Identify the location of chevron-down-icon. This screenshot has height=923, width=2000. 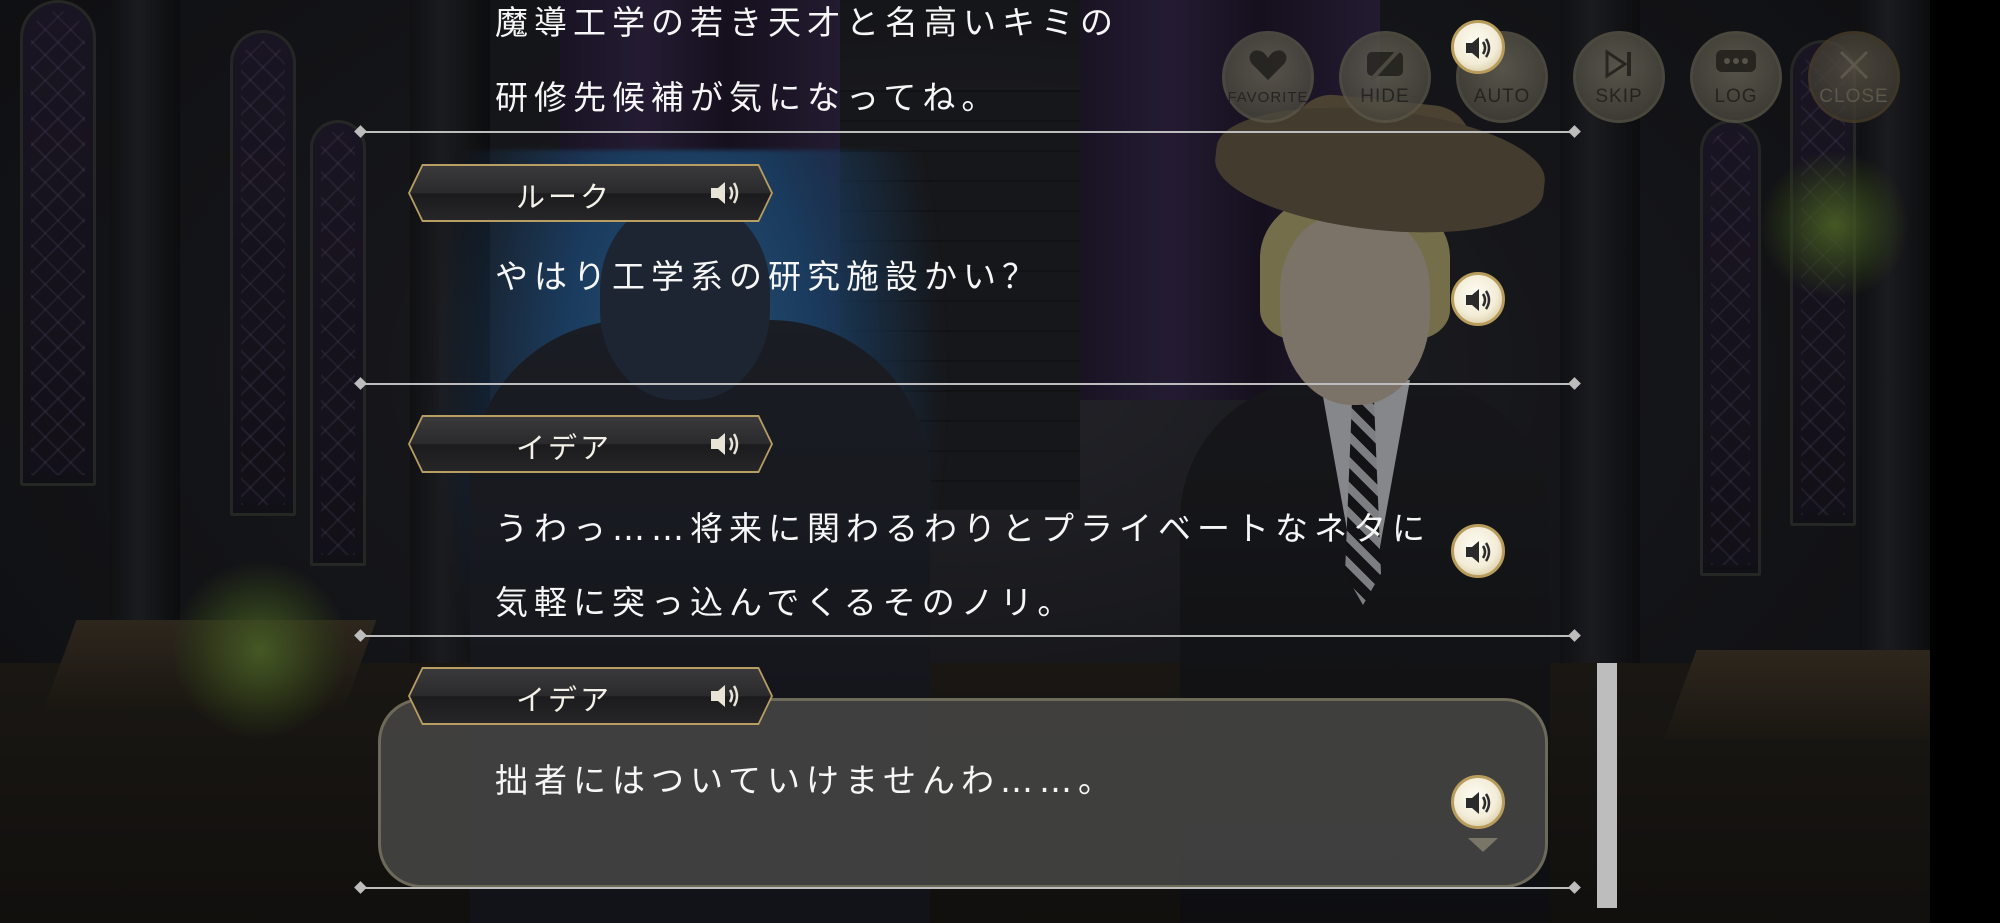
(1483, 845).